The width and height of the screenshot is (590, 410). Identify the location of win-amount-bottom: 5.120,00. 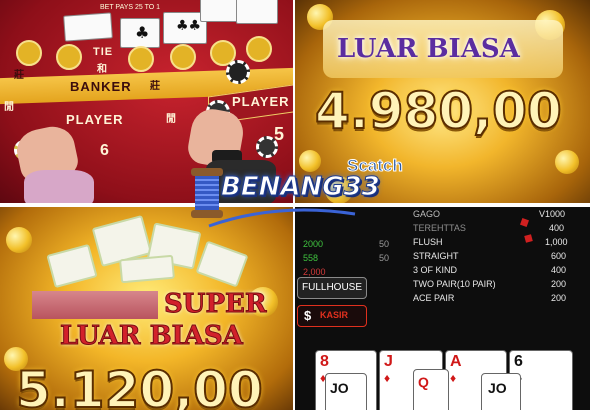
(139, 385).